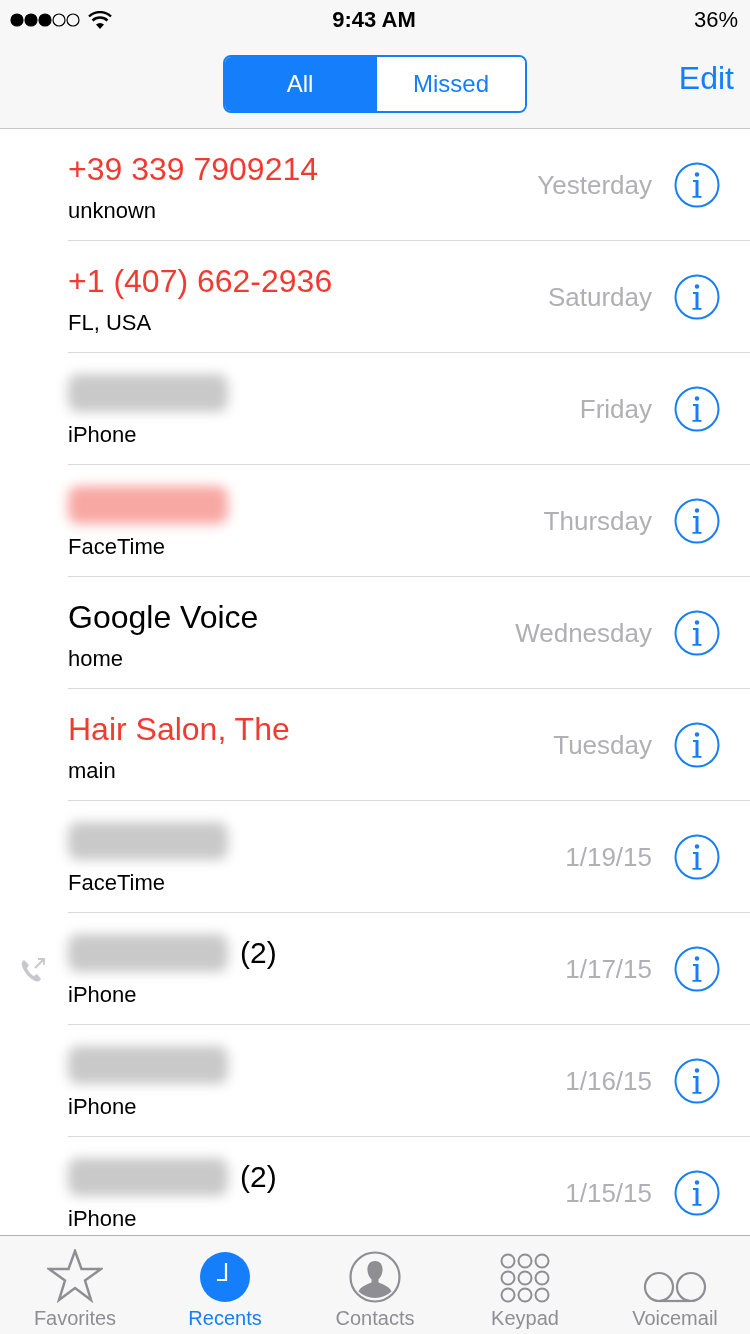 Image resolution: width=750 pixels, height=1334 pixels. Describe the element at coordinates (583, 633) in the screenshot. I see `call-date: Wednesday` at that location.